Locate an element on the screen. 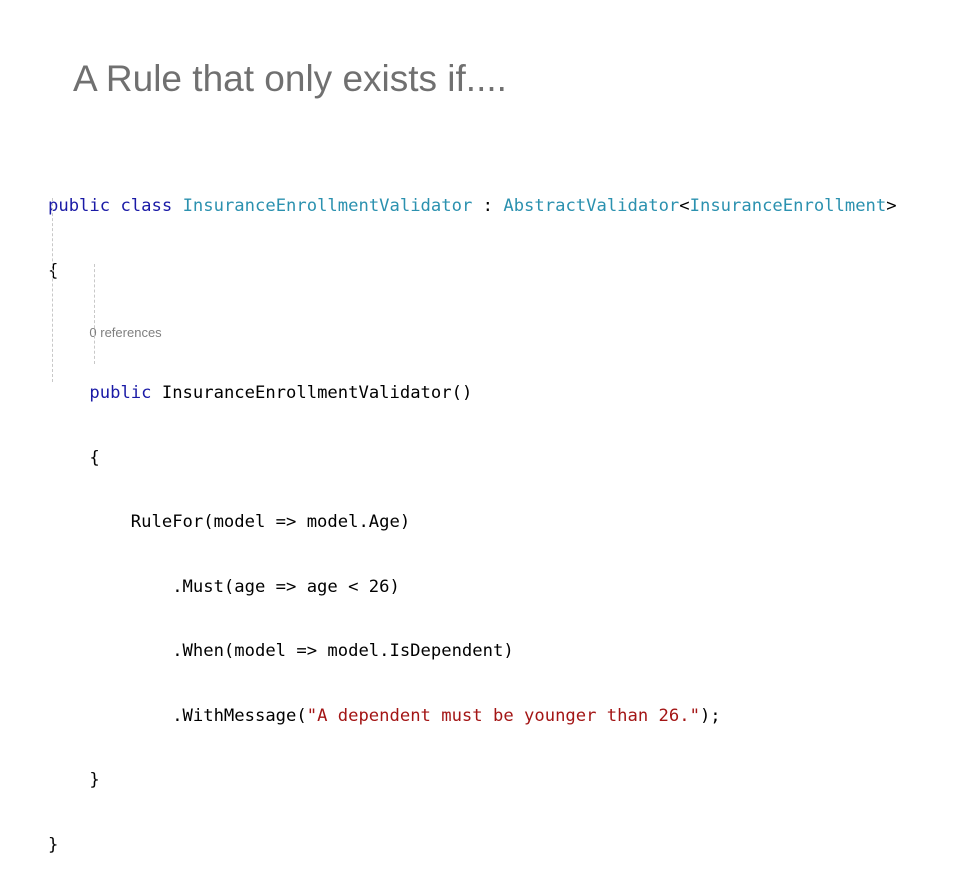 Image resolution: width=960 pixels, height=877 pixels. generic-arg: InsuranceEnrollment is located at coordinates (788, 206).